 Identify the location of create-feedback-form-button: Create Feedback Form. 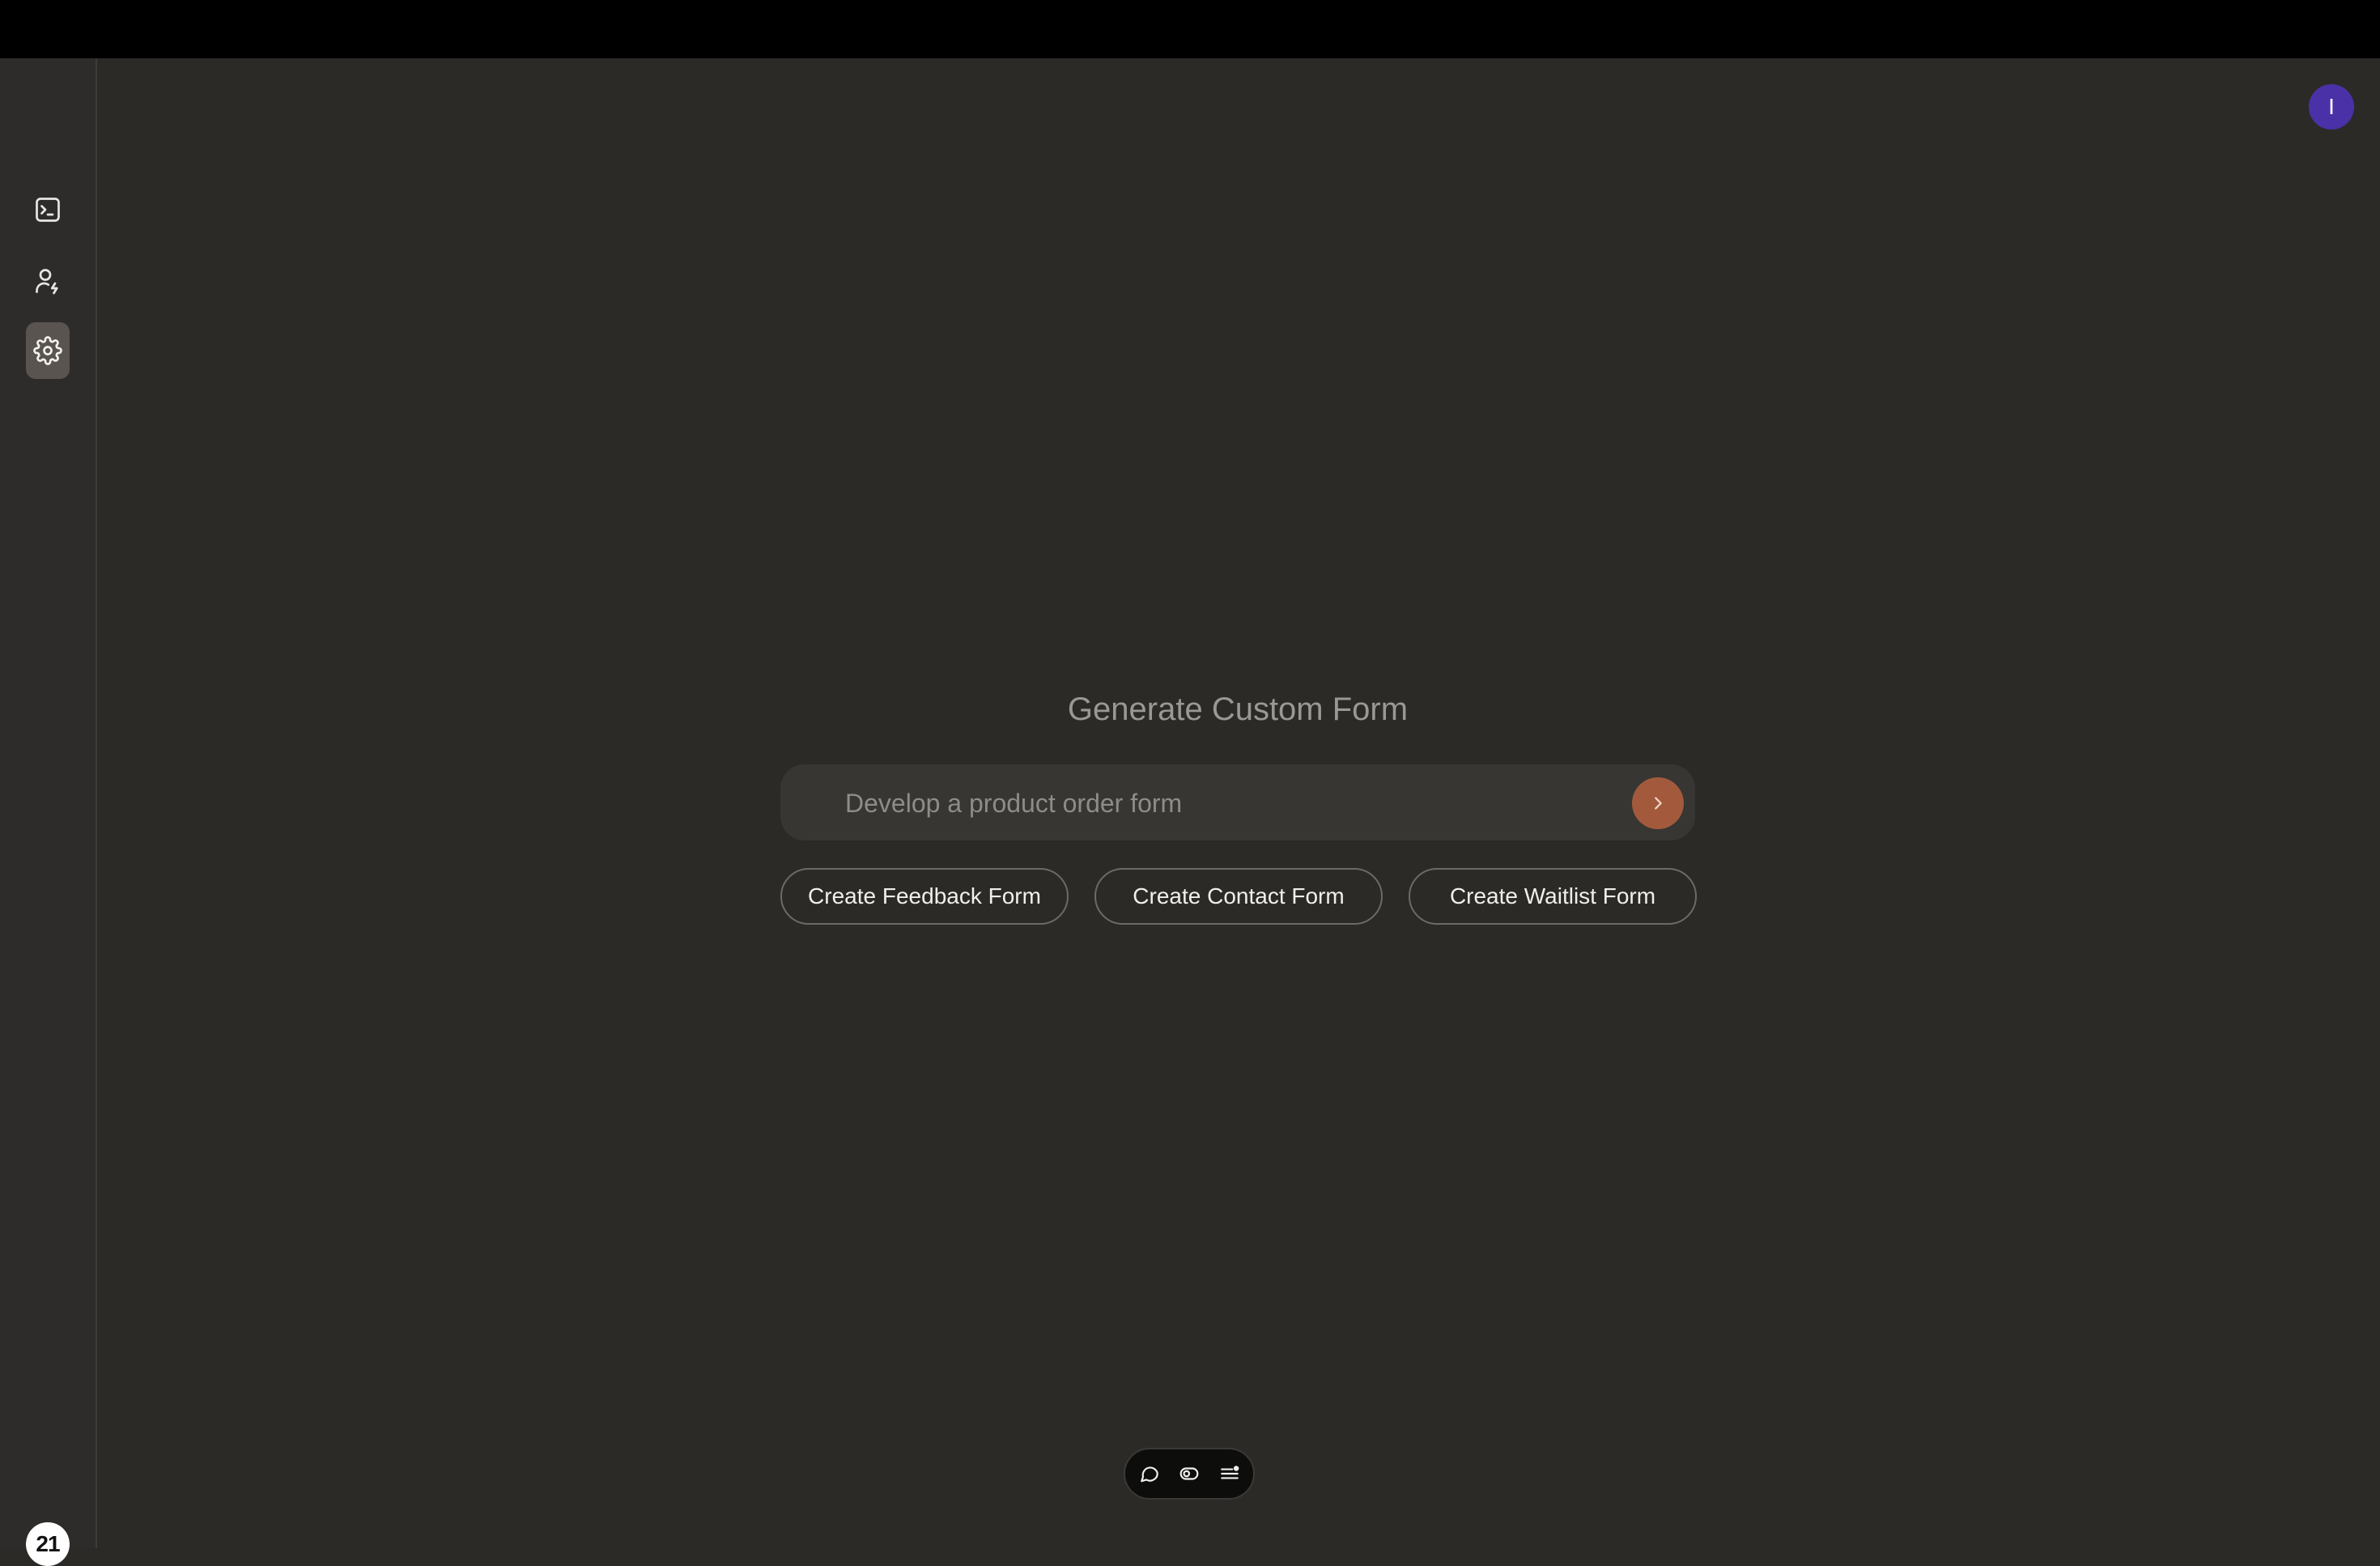
(924, 896).